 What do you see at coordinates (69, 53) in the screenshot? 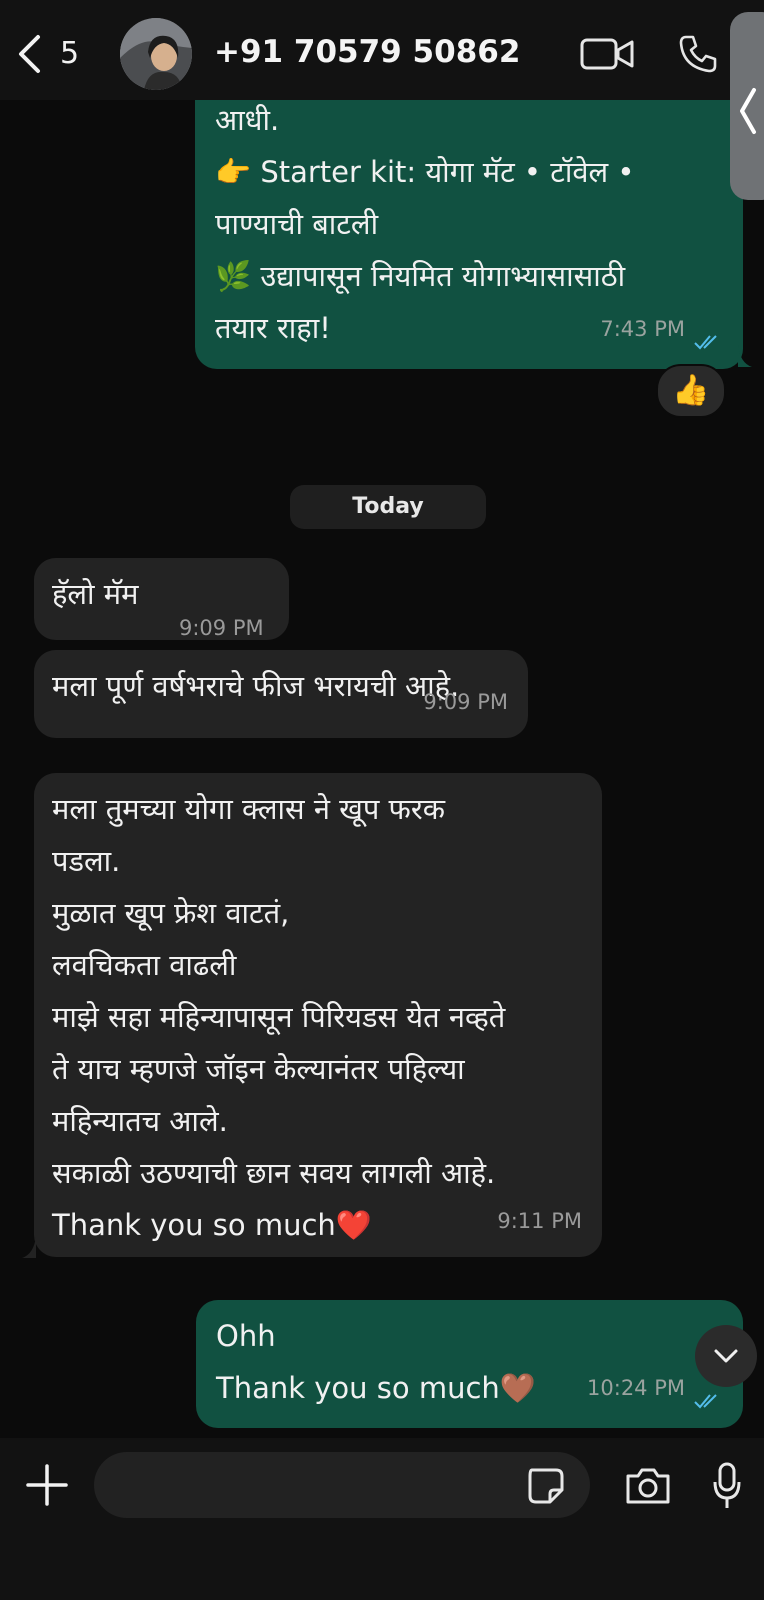
I see `unread-count: 5` at bounding box center [69, 53].